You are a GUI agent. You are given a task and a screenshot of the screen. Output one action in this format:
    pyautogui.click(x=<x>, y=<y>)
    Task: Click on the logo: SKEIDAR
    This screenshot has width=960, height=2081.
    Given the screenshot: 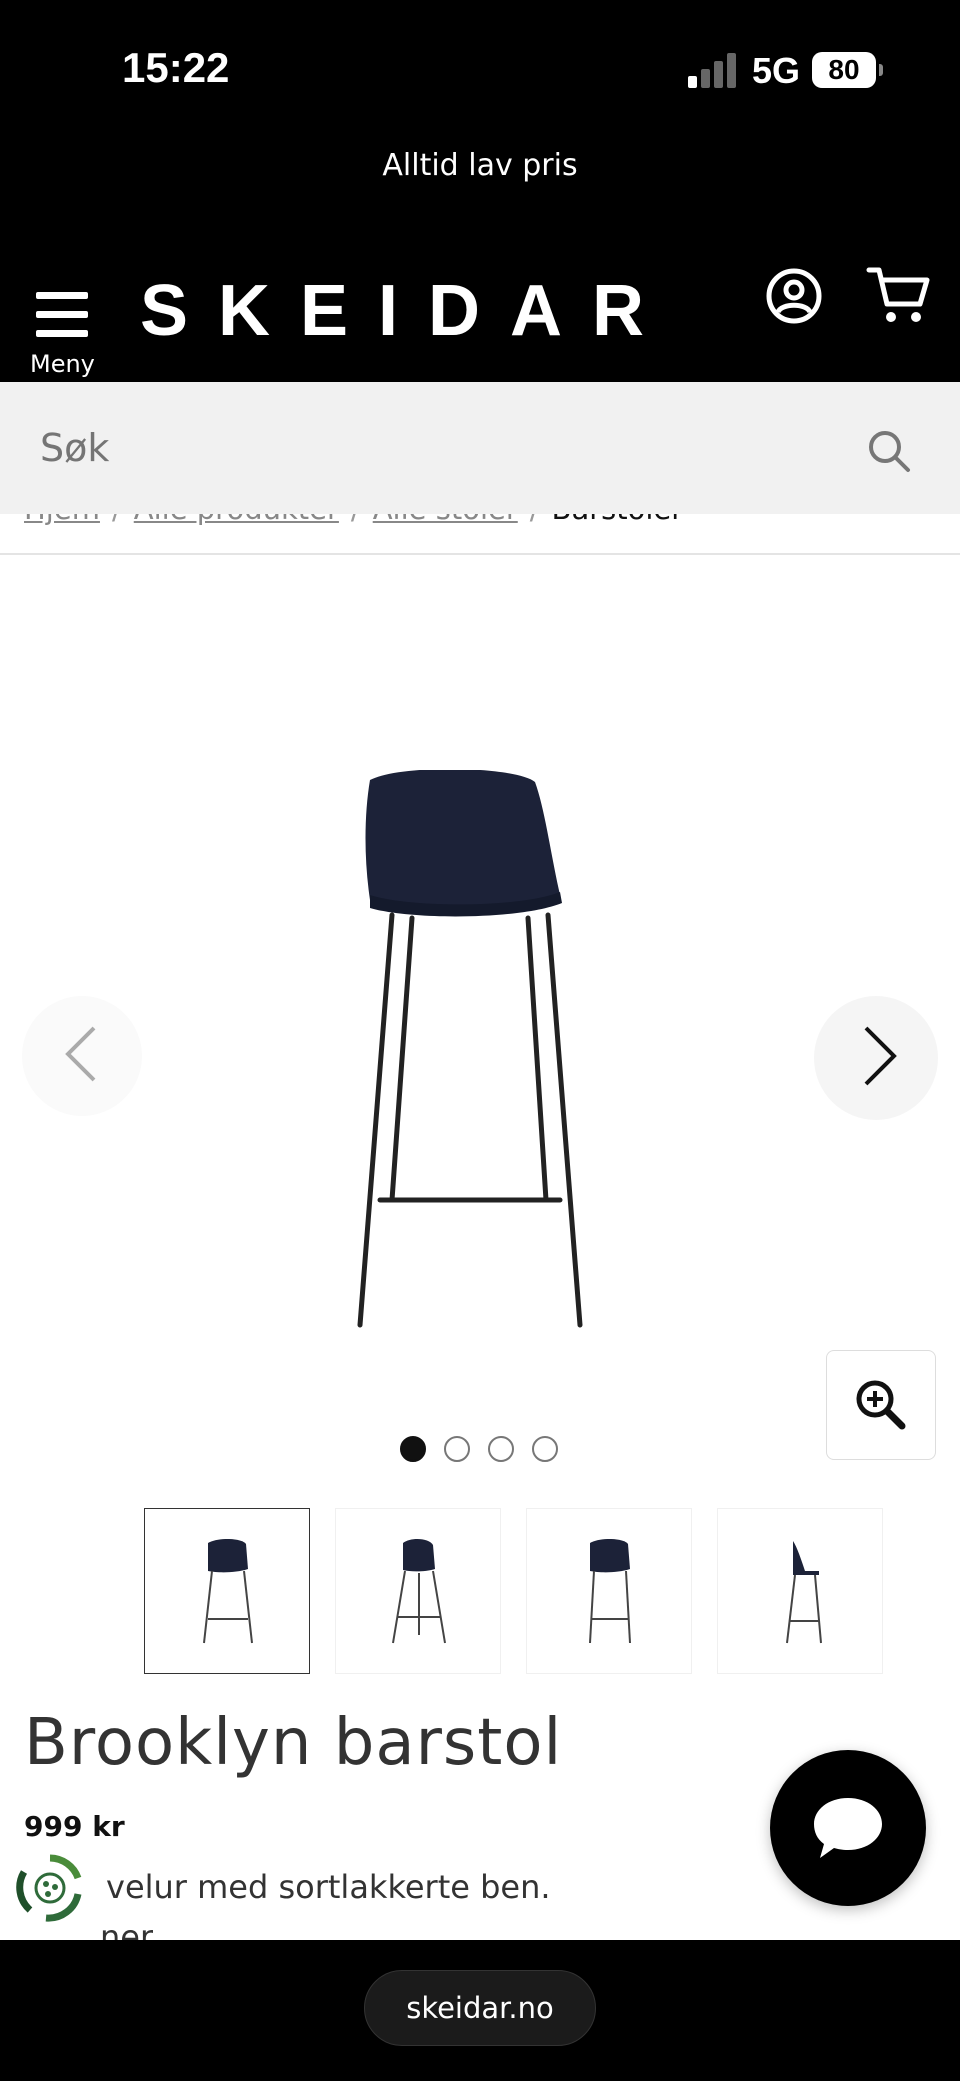 What is the action you would take?
    pyautogui.click(x=407, y=311)
    